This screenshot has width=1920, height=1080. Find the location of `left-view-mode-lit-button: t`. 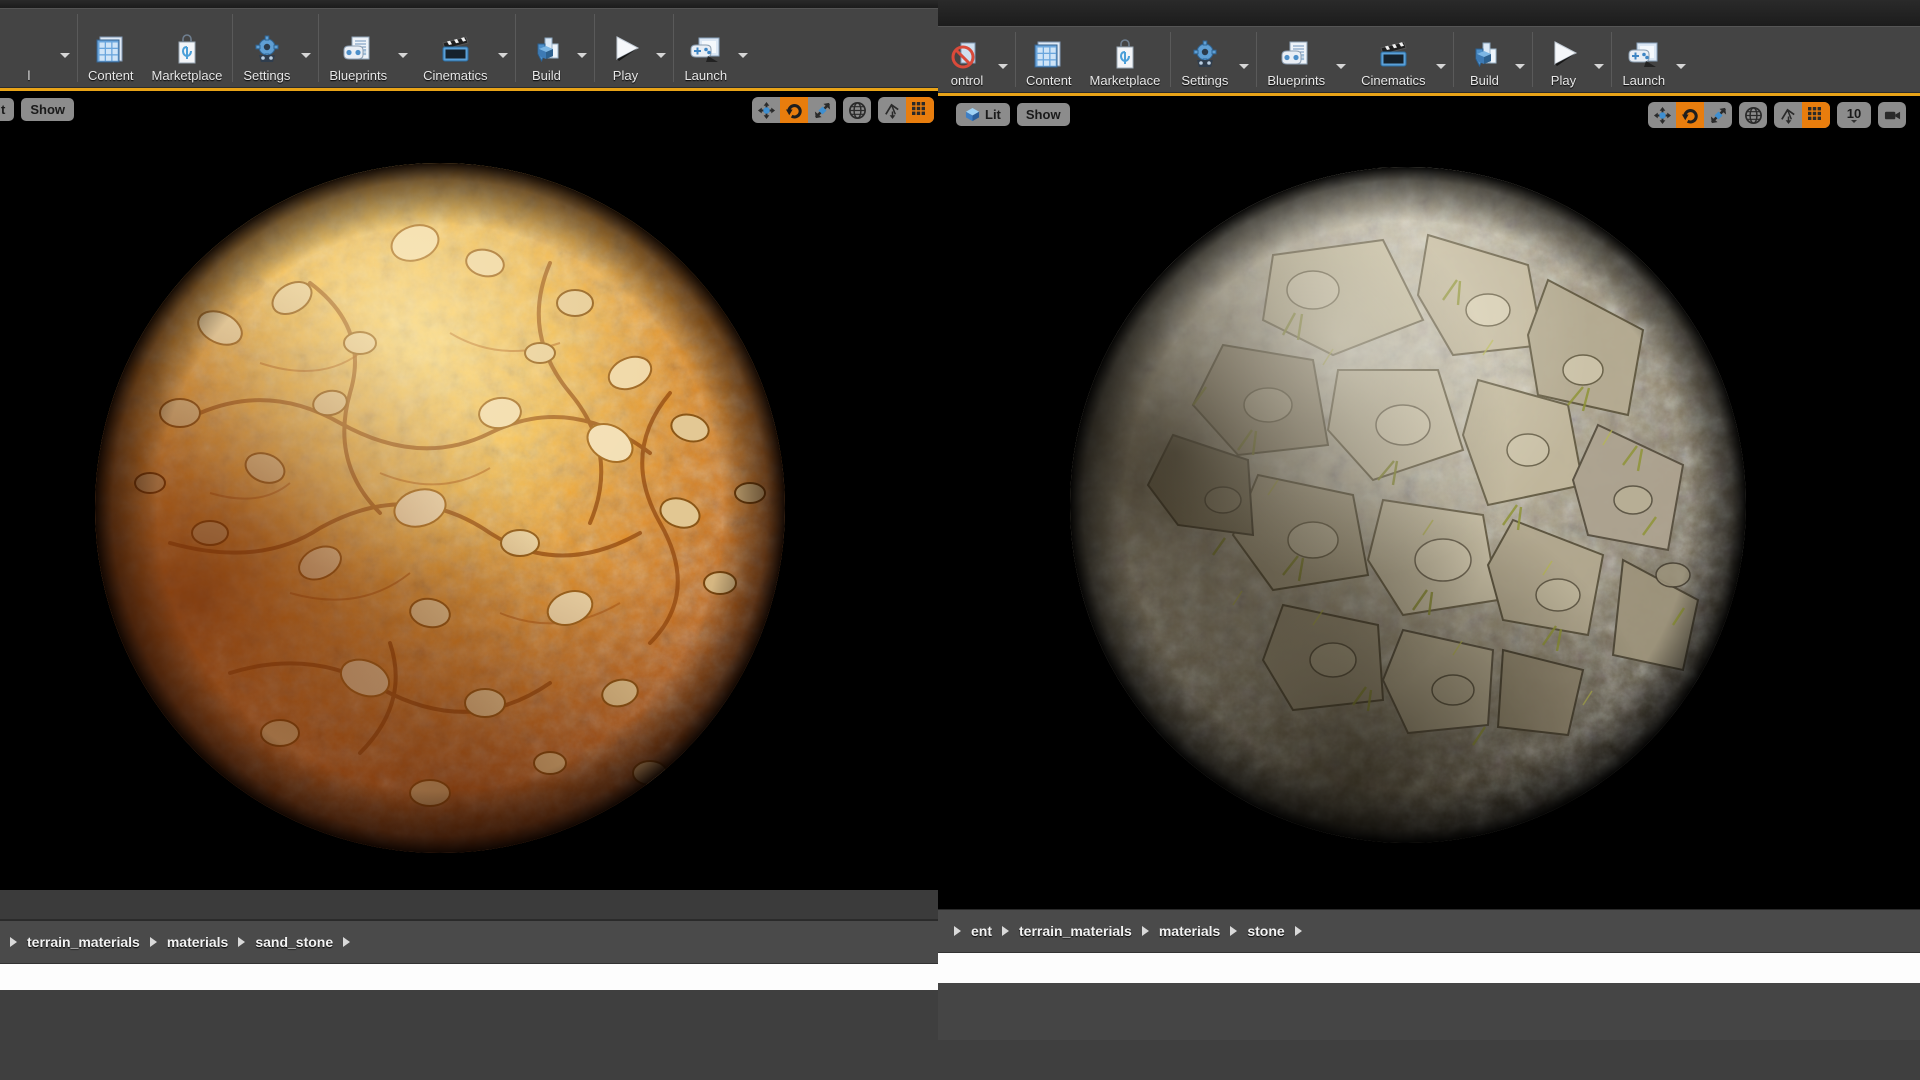

left-view-mode-lit-button: t is located at coordinates (7, 109).